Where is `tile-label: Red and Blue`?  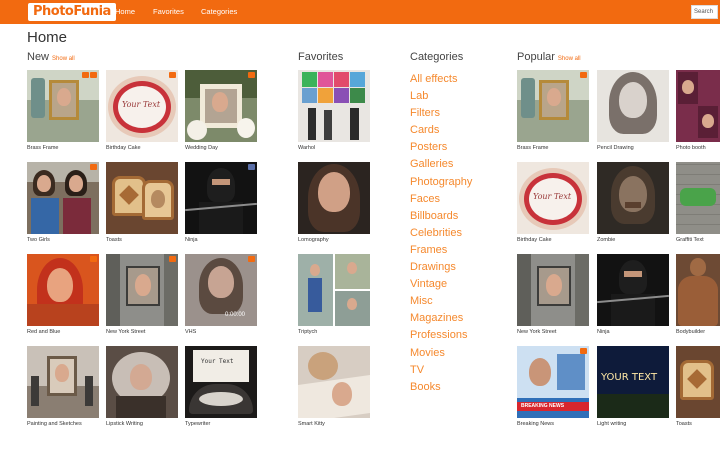
tile-label: Red and Blue is located at coordinates (44, 332).